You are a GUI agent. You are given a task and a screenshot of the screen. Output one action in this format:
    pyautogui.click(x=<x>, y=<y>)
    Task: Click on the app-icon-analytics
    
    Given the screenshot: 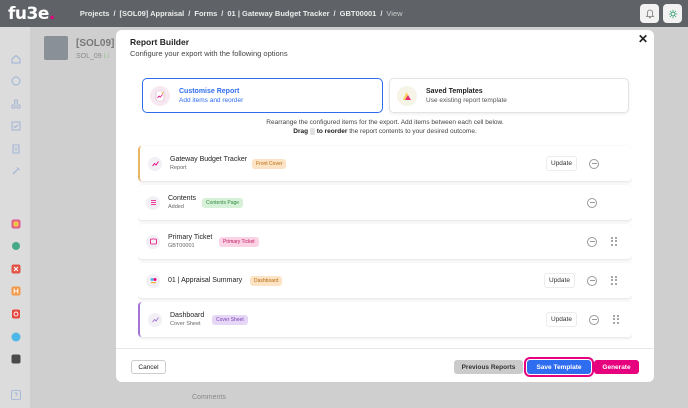 What is the action you would take?
    pyautogui.click(x=15, y=223)
    